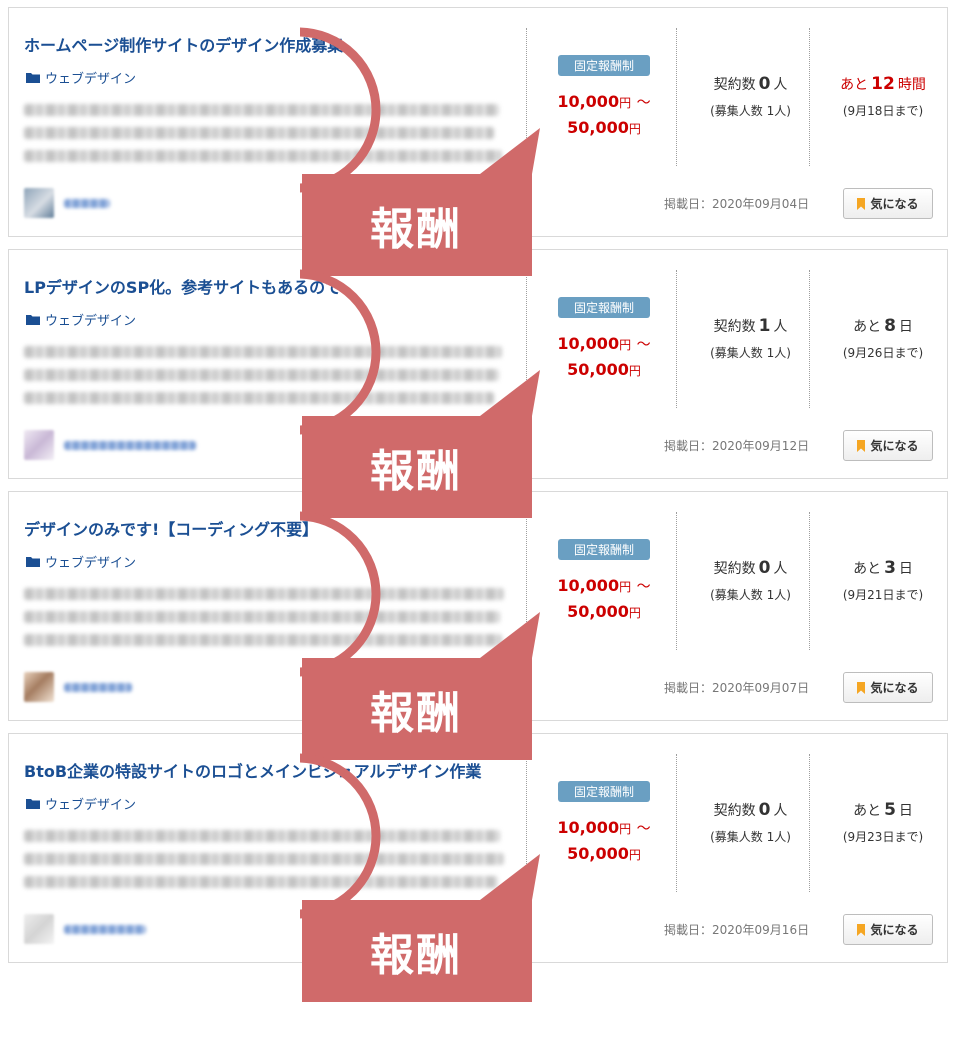  Describe the element at coordinates (737, 204) in the screenshot. I see `posted-date: 掲載日：2020年09月04日` at that location.